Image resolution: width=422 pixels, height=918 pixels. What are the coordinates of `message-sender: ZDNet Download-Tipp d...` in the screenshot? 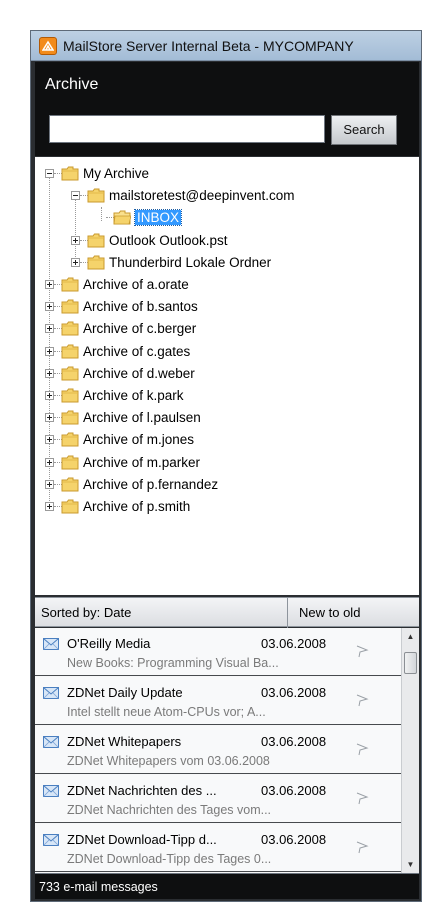 It's located at (142, 839).